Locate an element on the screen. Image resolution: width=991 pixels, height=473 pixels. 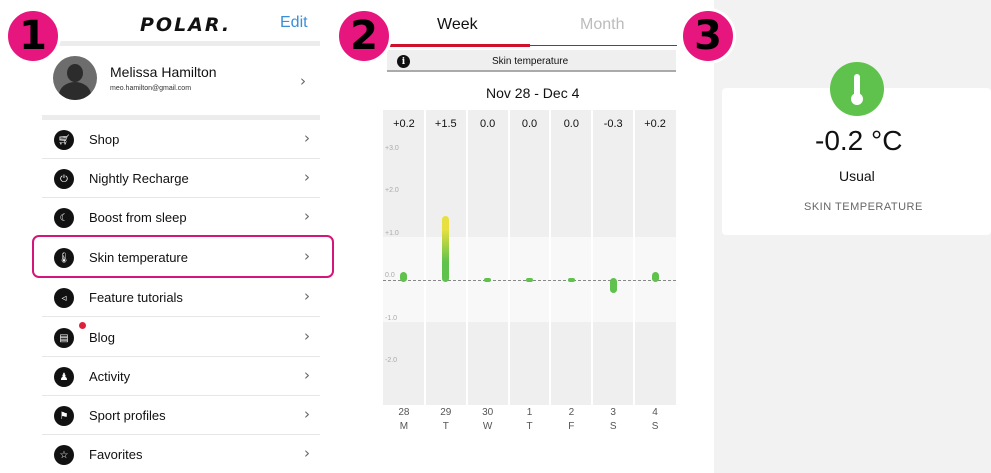
cart-icon: 🛒︎ is located at coordinates (64, 140).